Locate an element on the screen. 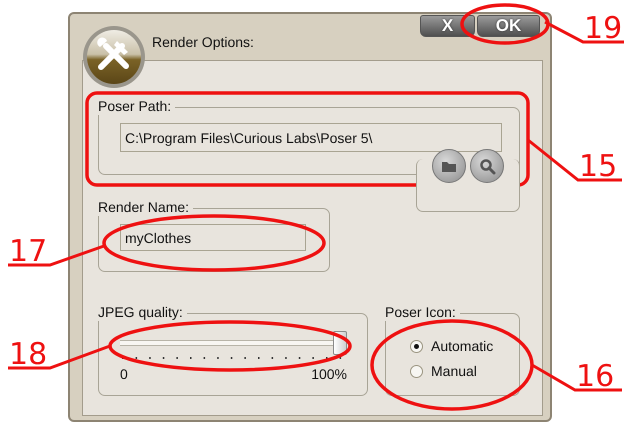  dialog-title: Render Options: is located at coordinates (203, 42).